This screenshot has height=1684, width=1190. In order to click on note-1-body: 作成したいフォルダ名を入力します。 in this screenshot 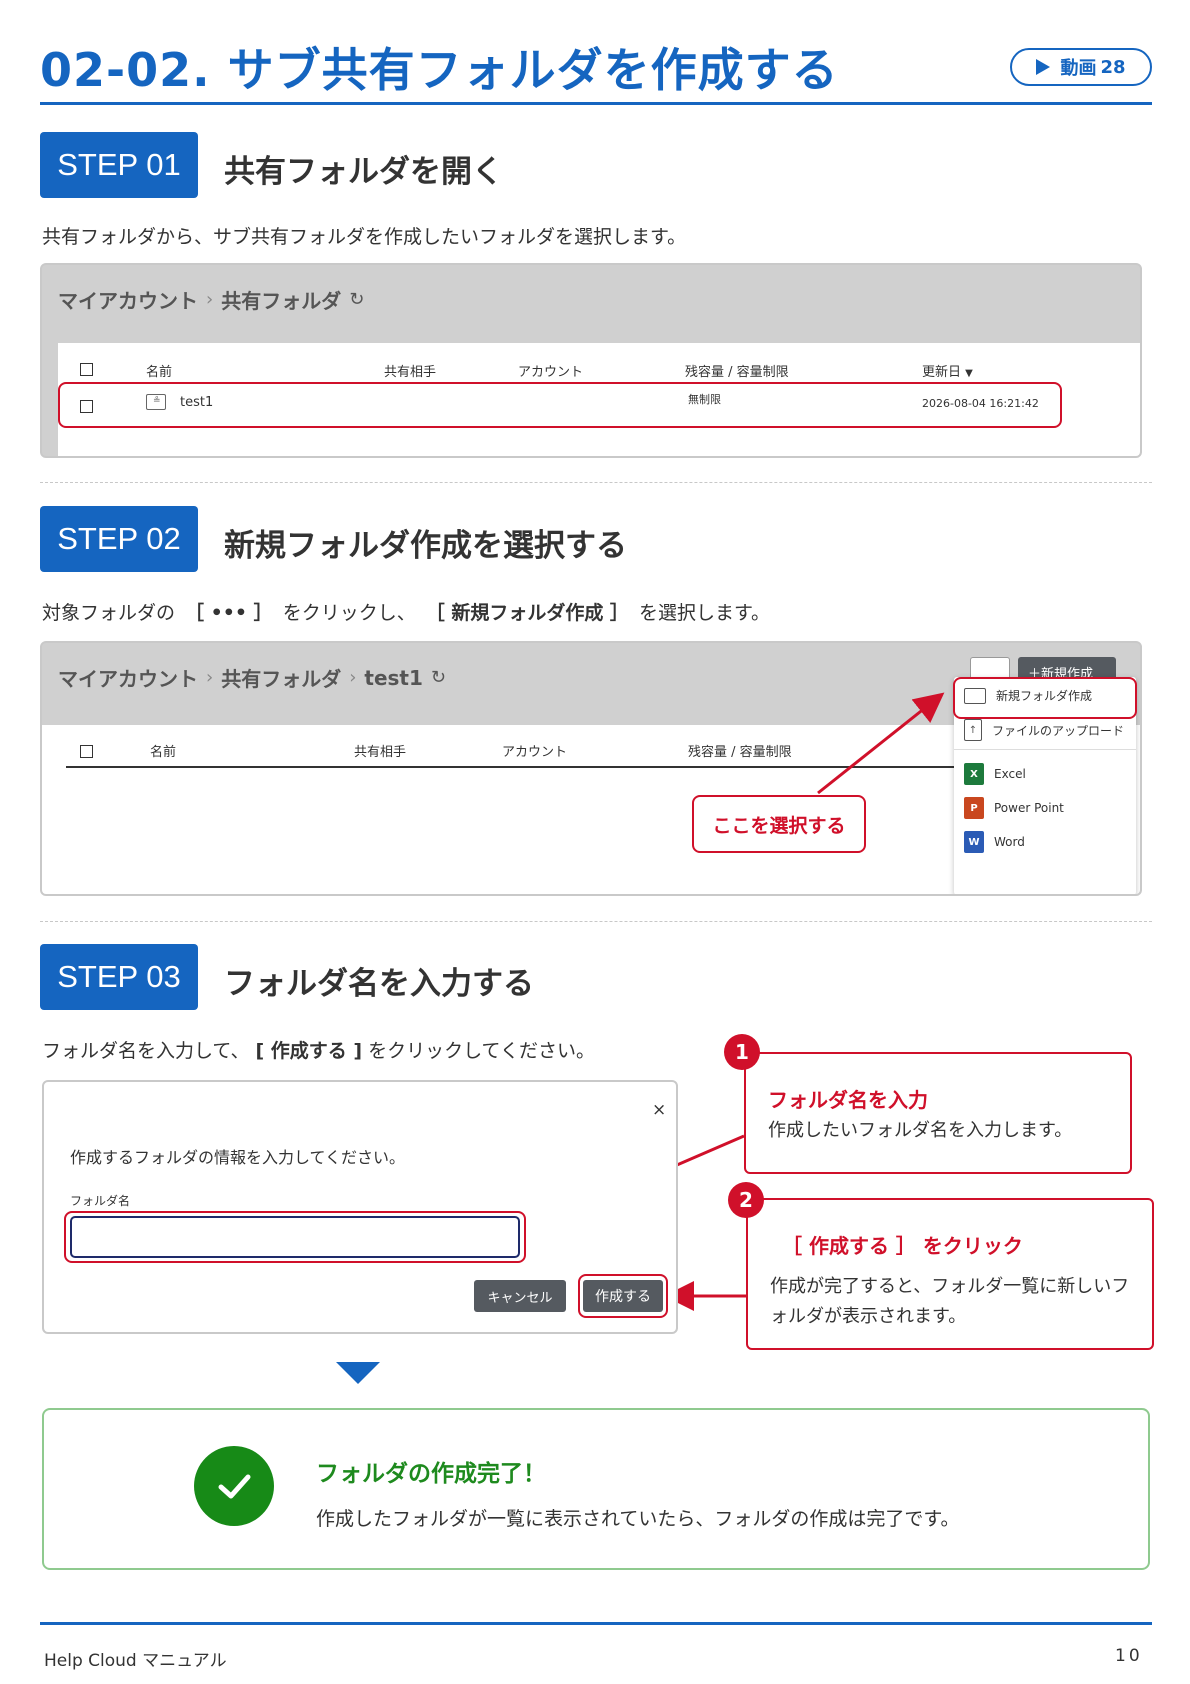, I will do `click(920, 1130)`.